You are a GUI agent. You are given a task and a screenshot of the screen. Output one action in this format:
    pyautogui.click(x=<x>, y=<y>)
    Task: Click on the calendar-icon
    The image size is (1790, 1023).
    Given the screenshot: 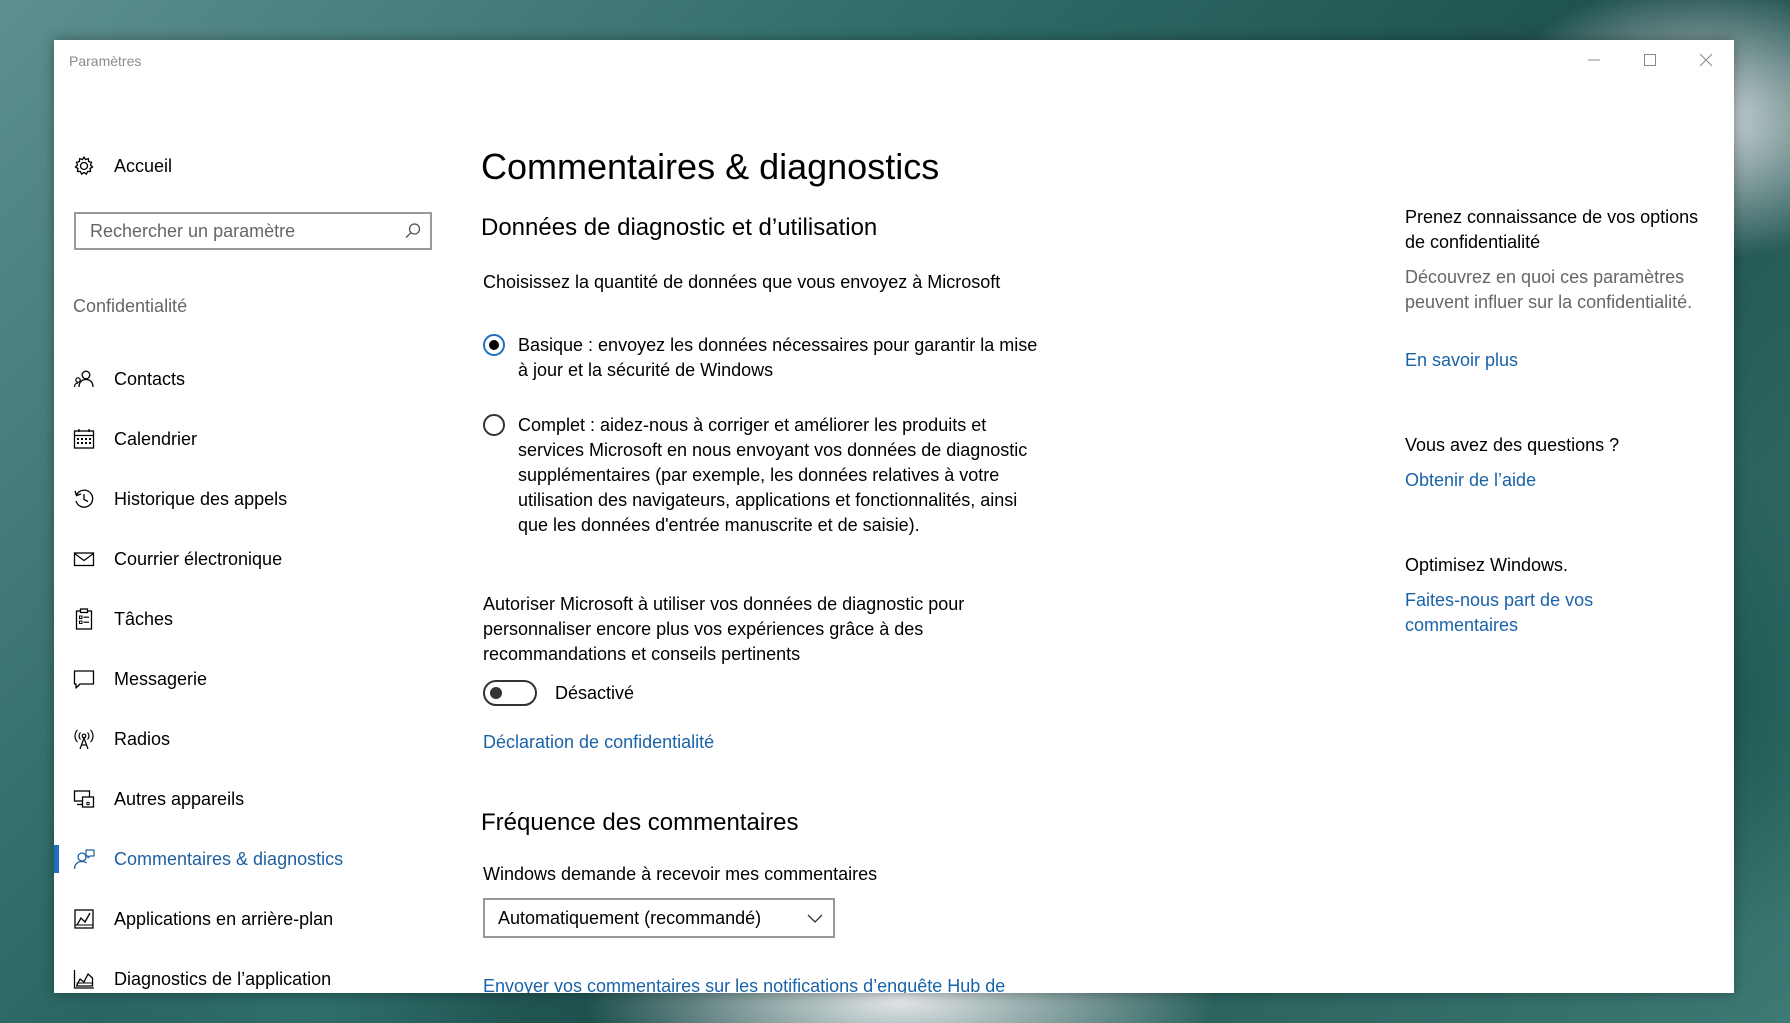 What is the action you would take?
    pyautogui.click(x=84, y=439)
    